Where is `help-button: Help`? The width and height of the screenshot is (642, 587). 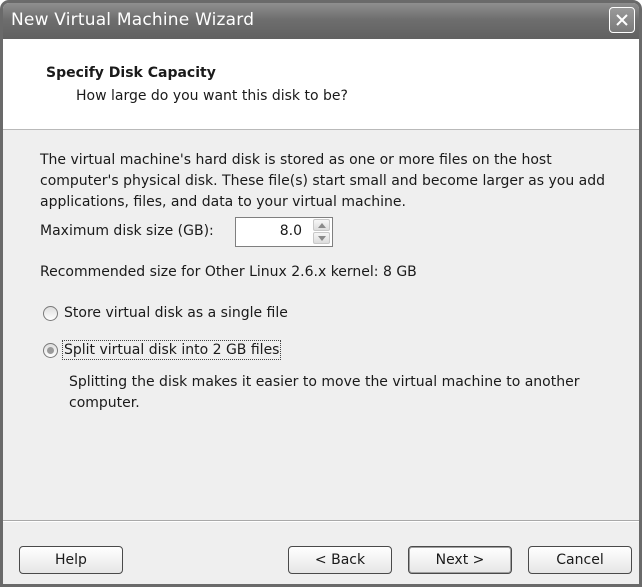
help-button: Help is located at coordinates (71, 560).